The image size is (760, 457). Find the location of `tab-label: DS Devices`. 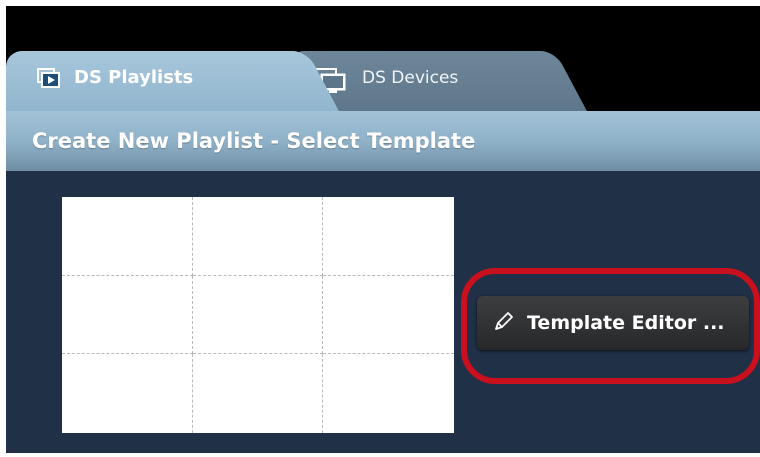

tab-label: DS Devices is located at coordinates (410, 78).